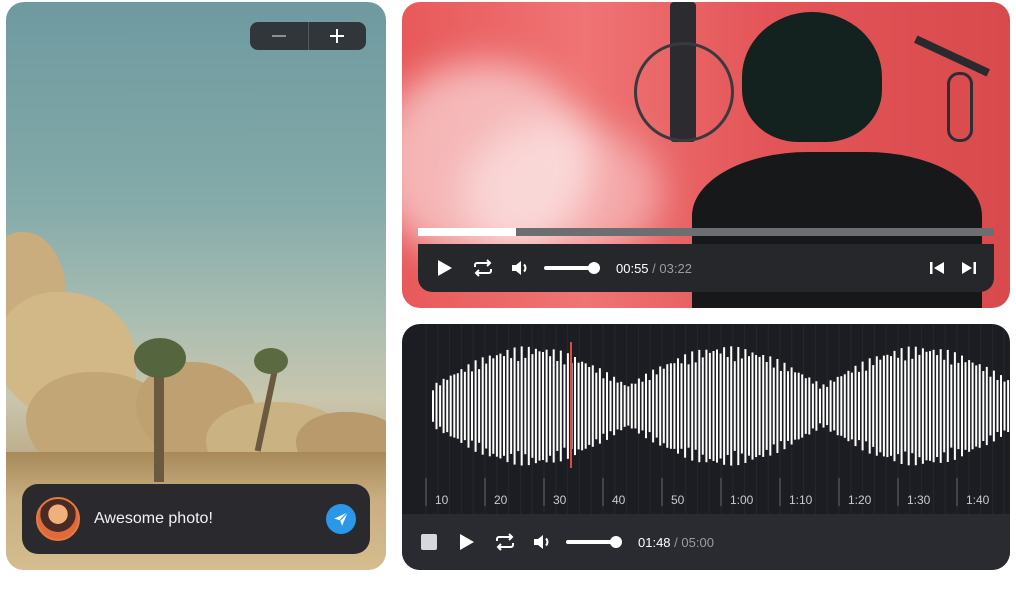 This screenshot has height=606, width=1016. What do you see at coordinates (337, 36) in the screenshot?
I see `zoom-in-button` at bounding box center [337, 36].